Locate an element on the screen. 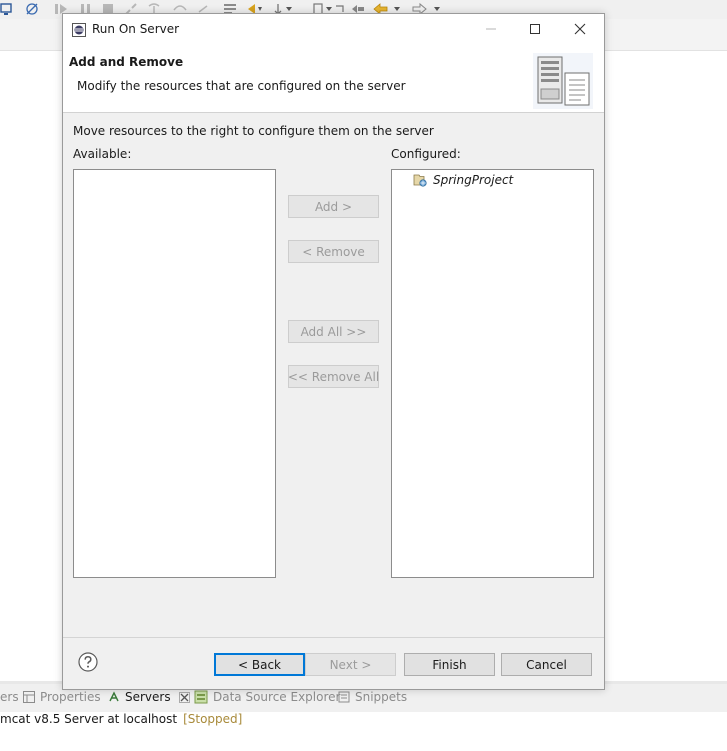 The width and height of the screenshot is (727, 751). maximize-icon is located at coordinates (535, 29).